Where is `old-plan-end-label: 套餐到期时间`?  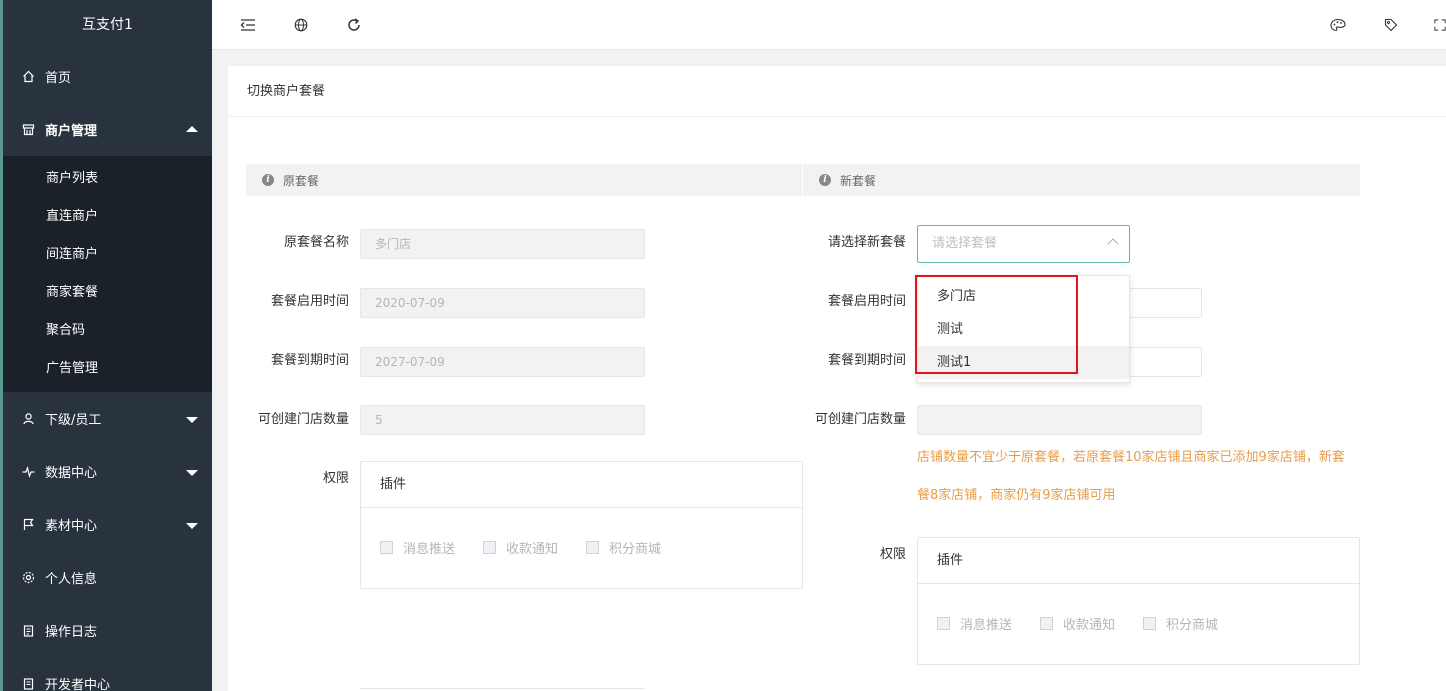
old-plan-end-label: 套餐到期时间 is located at coordinates (309, 360).